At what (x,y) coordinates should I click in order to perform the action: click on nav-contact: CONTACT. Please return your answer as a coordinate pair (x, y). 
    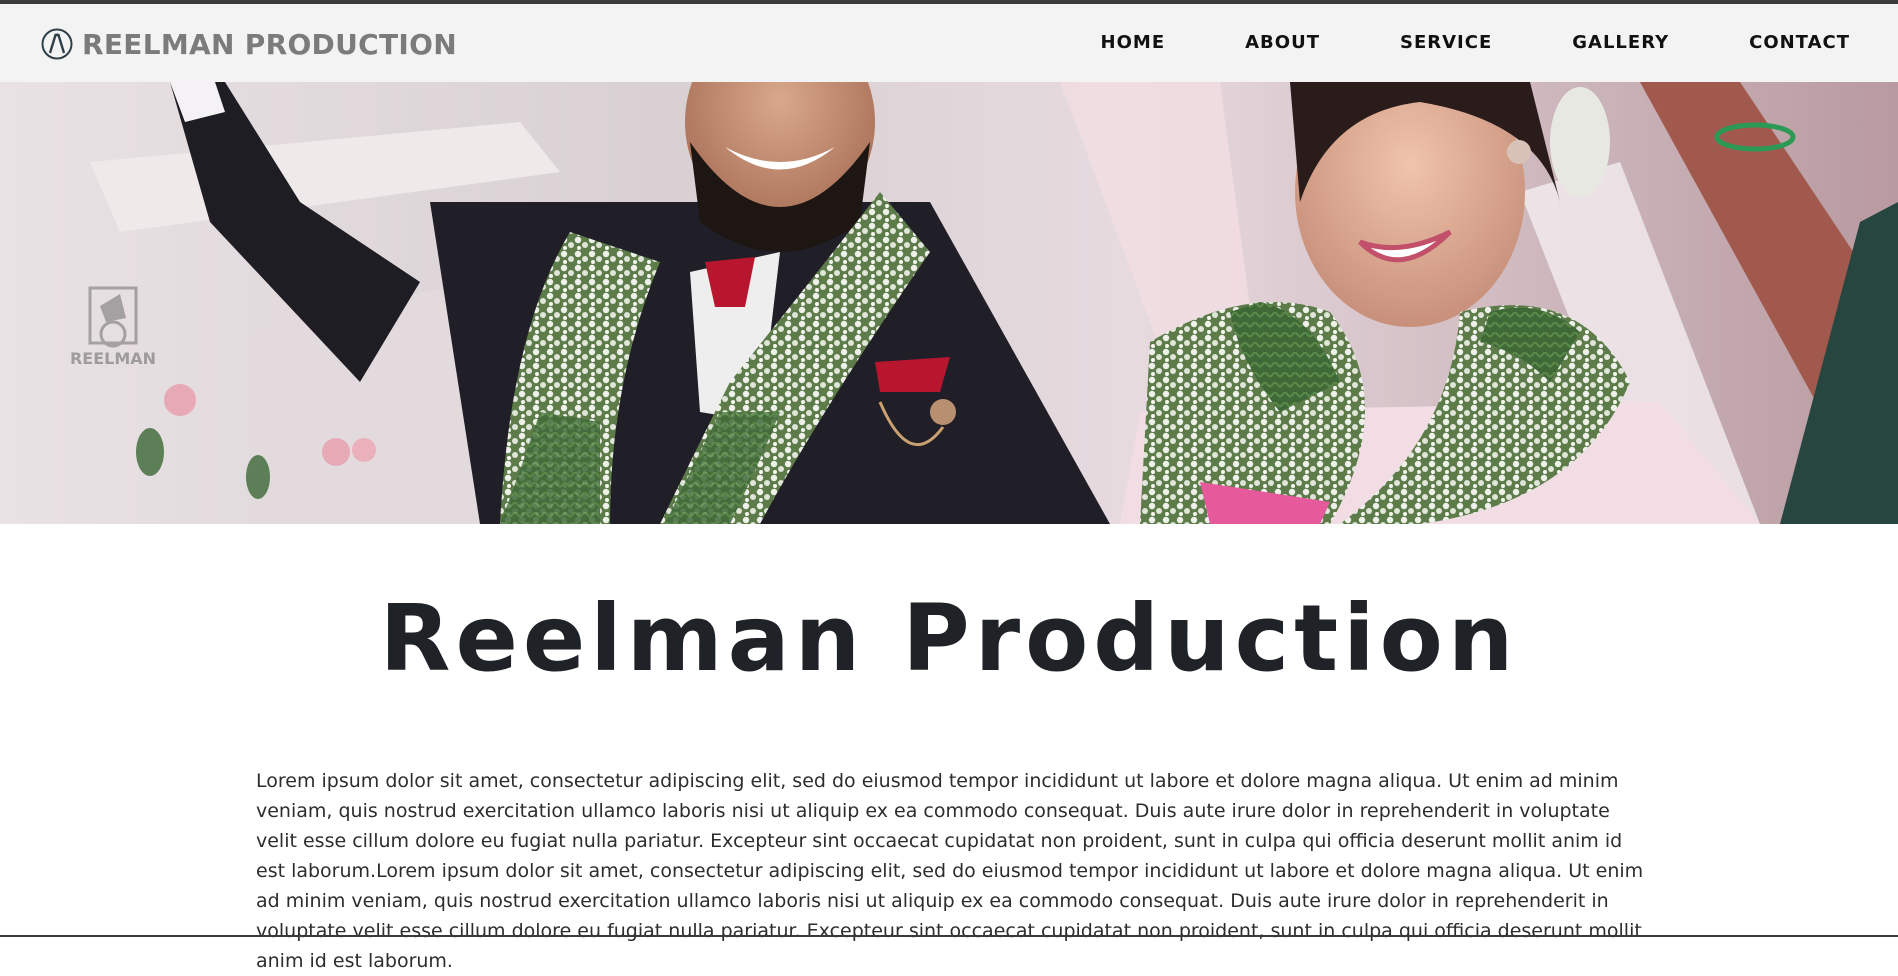
    Looking at the image, I should click on (1799, 42).